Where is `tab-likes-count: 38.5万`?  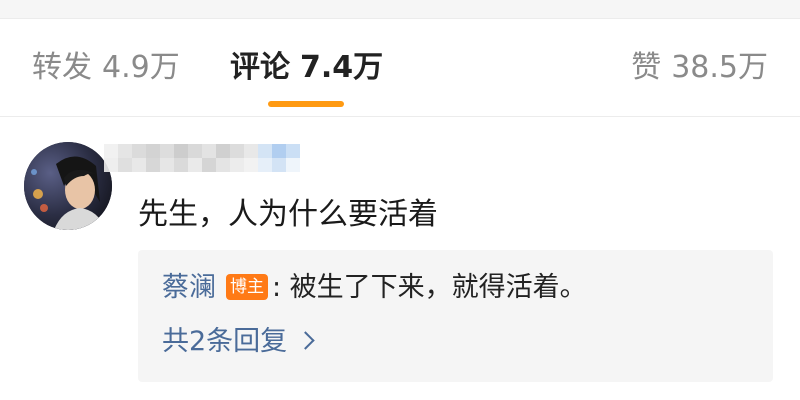 tab-likes-count: 38.5万 is located at coordinates (719, 67).